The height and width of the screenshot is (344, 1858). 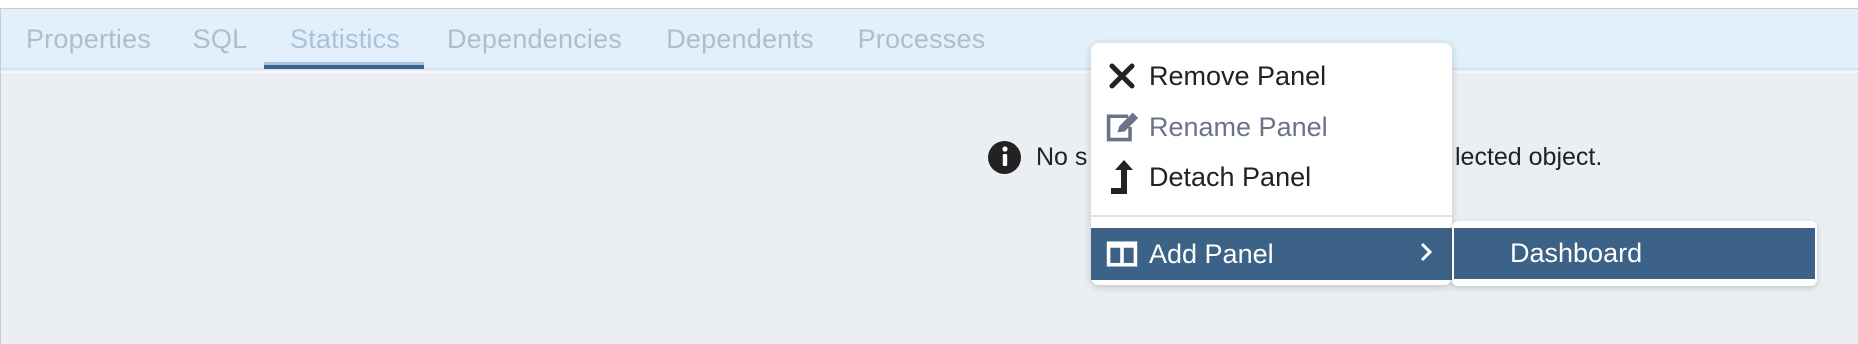 I want to click on menu-item-label: Detach Panel, so click(x=1230, y=176).